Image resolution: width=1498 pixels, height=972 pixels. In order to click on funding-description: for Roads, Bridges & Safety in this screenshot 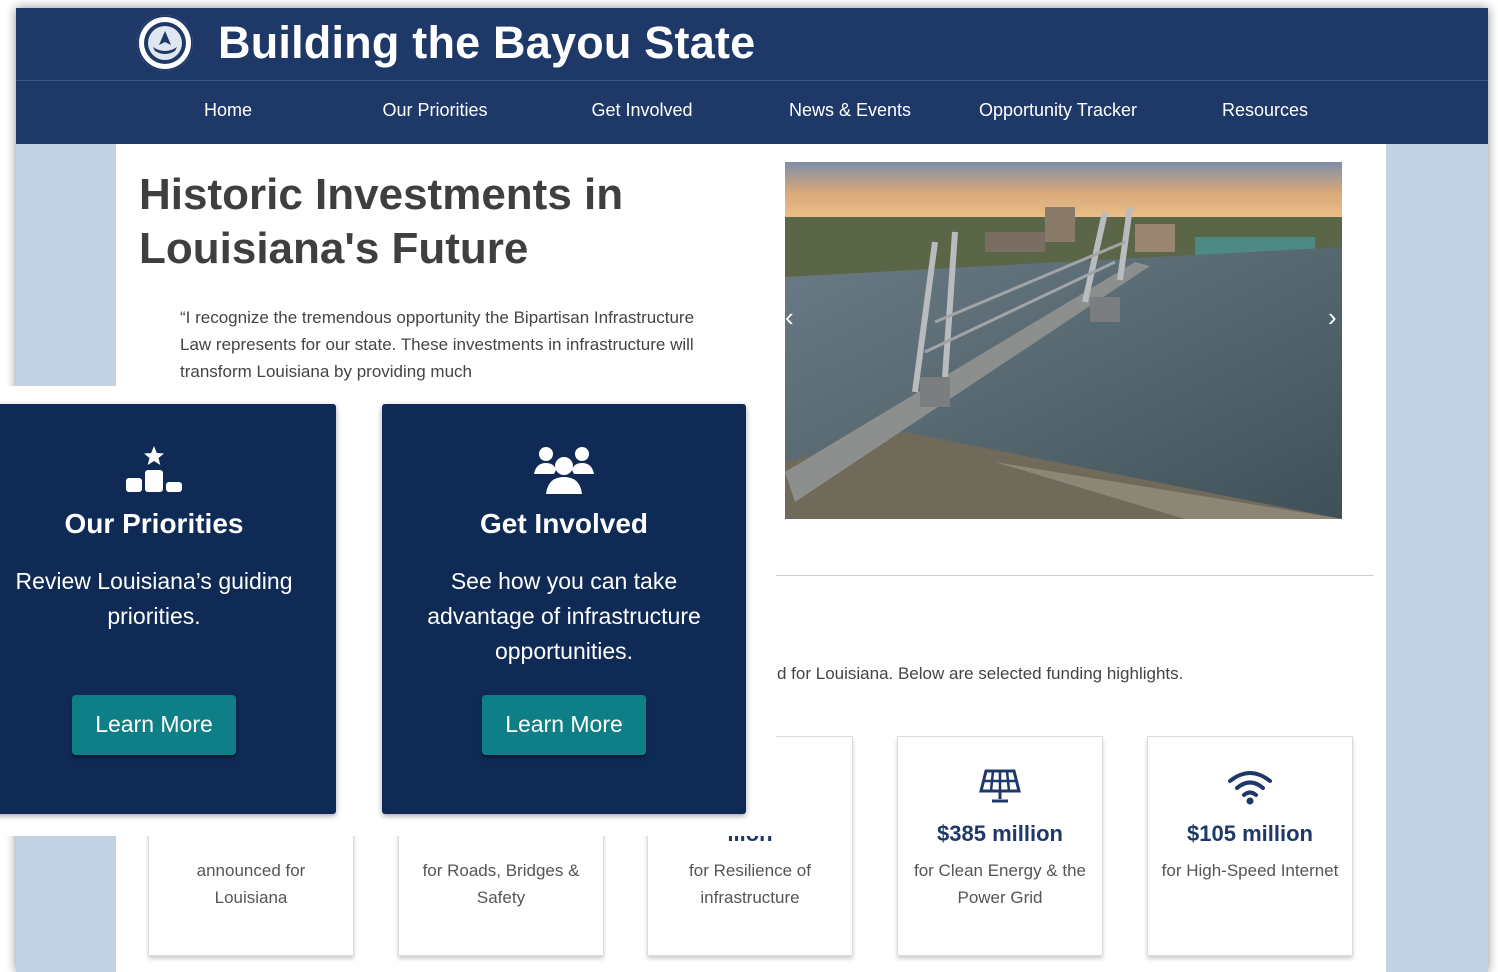, I will do `click(501, 884)`.